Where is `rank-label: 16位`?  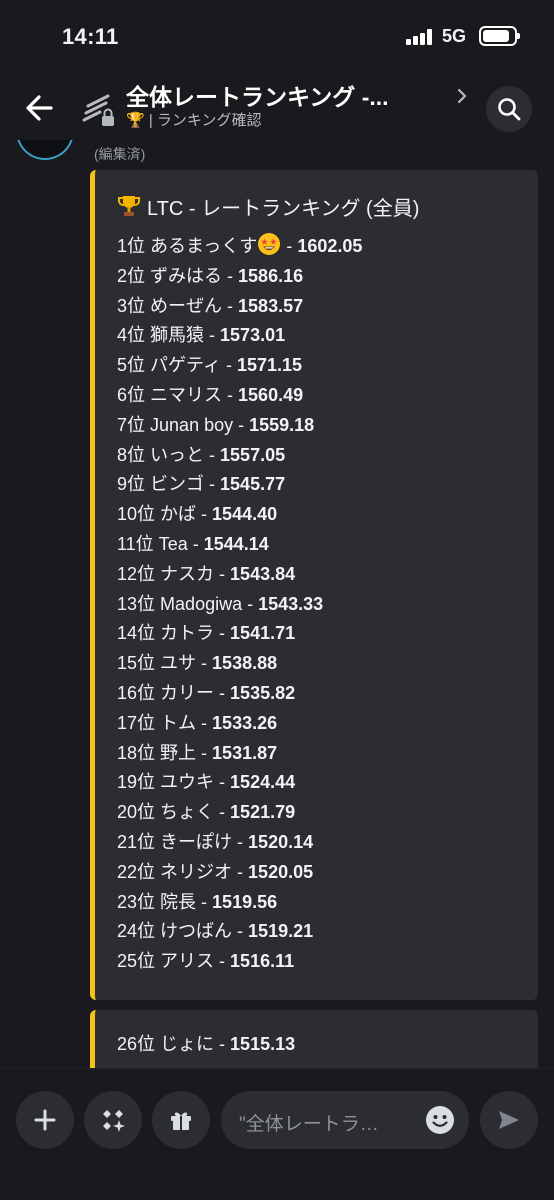
rank-label: 16位 is located at coordinates (136, 692).